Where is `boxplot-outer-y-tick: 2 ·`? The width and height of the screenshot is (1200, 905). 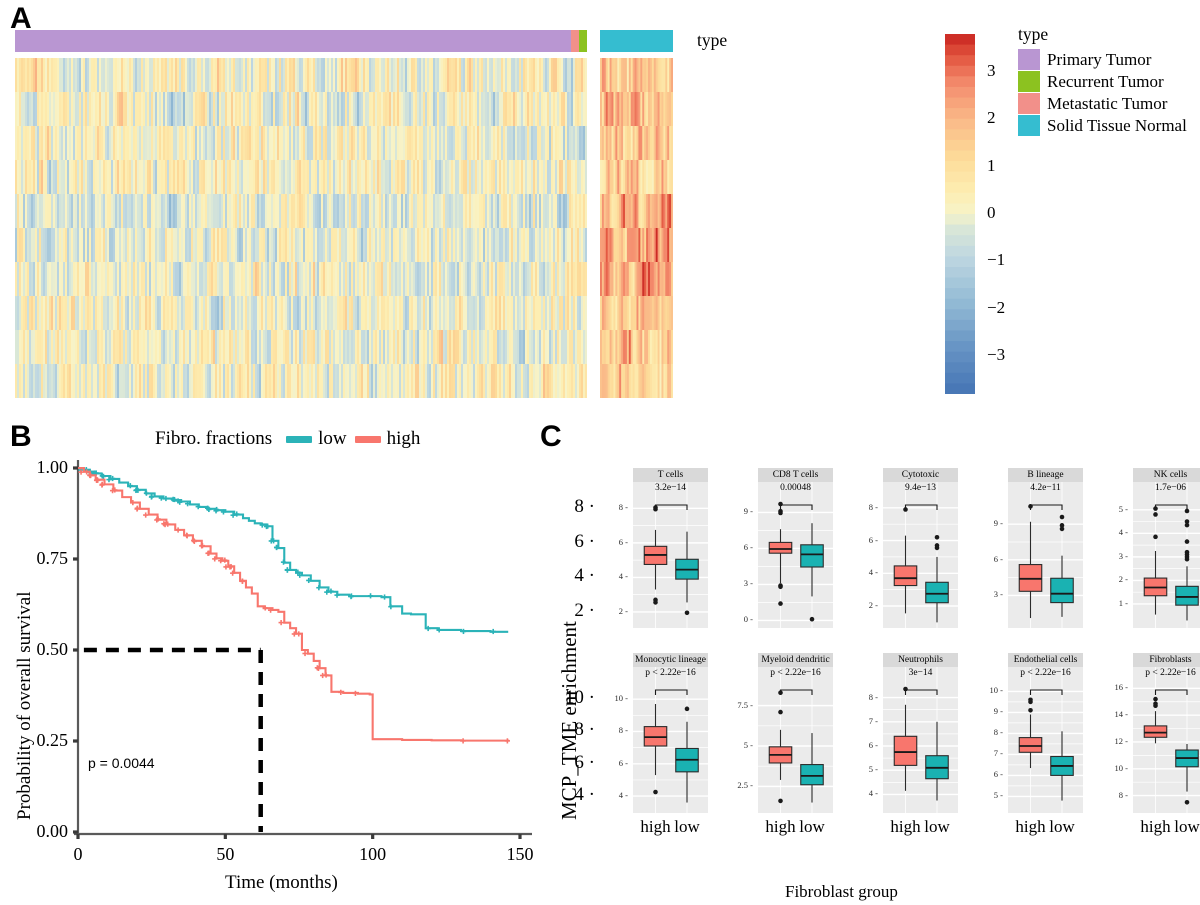
boxplot-outer-y-tick: 2 · is located at coordinates (584, 610).